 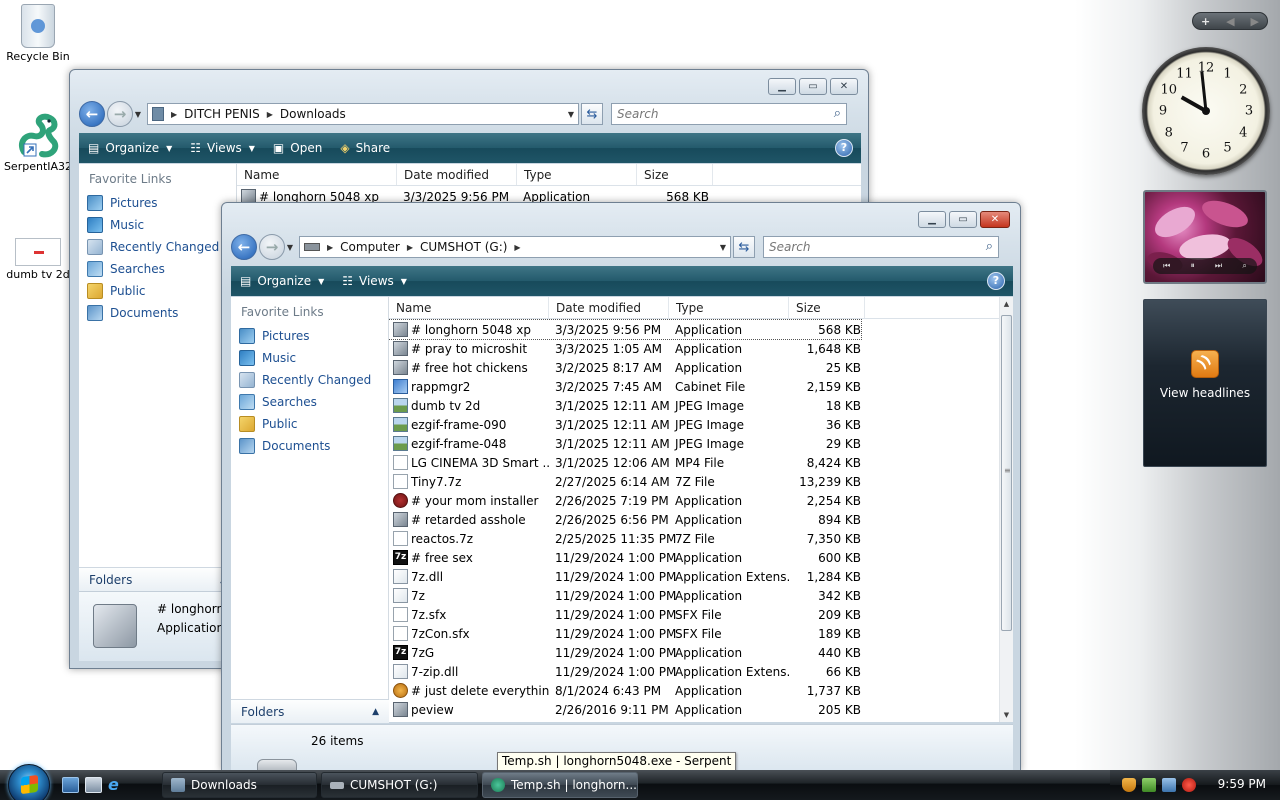 What do you see at coordinates (1006, 473) in the screenshot?
I see `scroll-thumb: ≡` at bounding box center [1006, 473].